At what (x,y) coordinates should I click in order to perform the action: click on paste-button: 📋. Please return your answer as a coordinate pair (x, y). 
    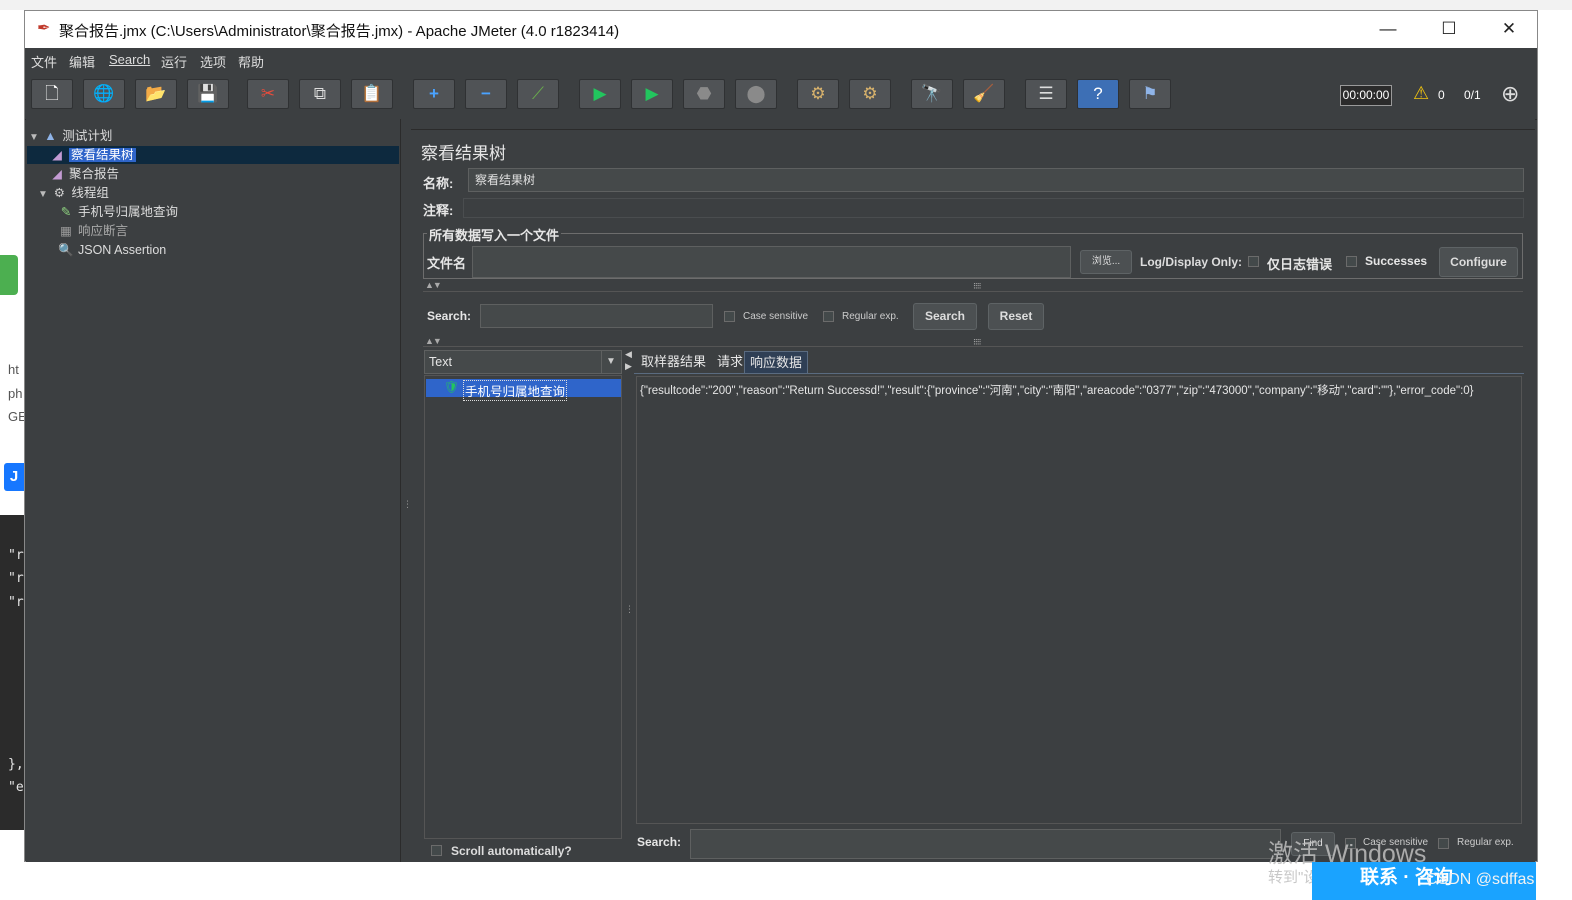
    Looking at the image, I should click on (372, 94).